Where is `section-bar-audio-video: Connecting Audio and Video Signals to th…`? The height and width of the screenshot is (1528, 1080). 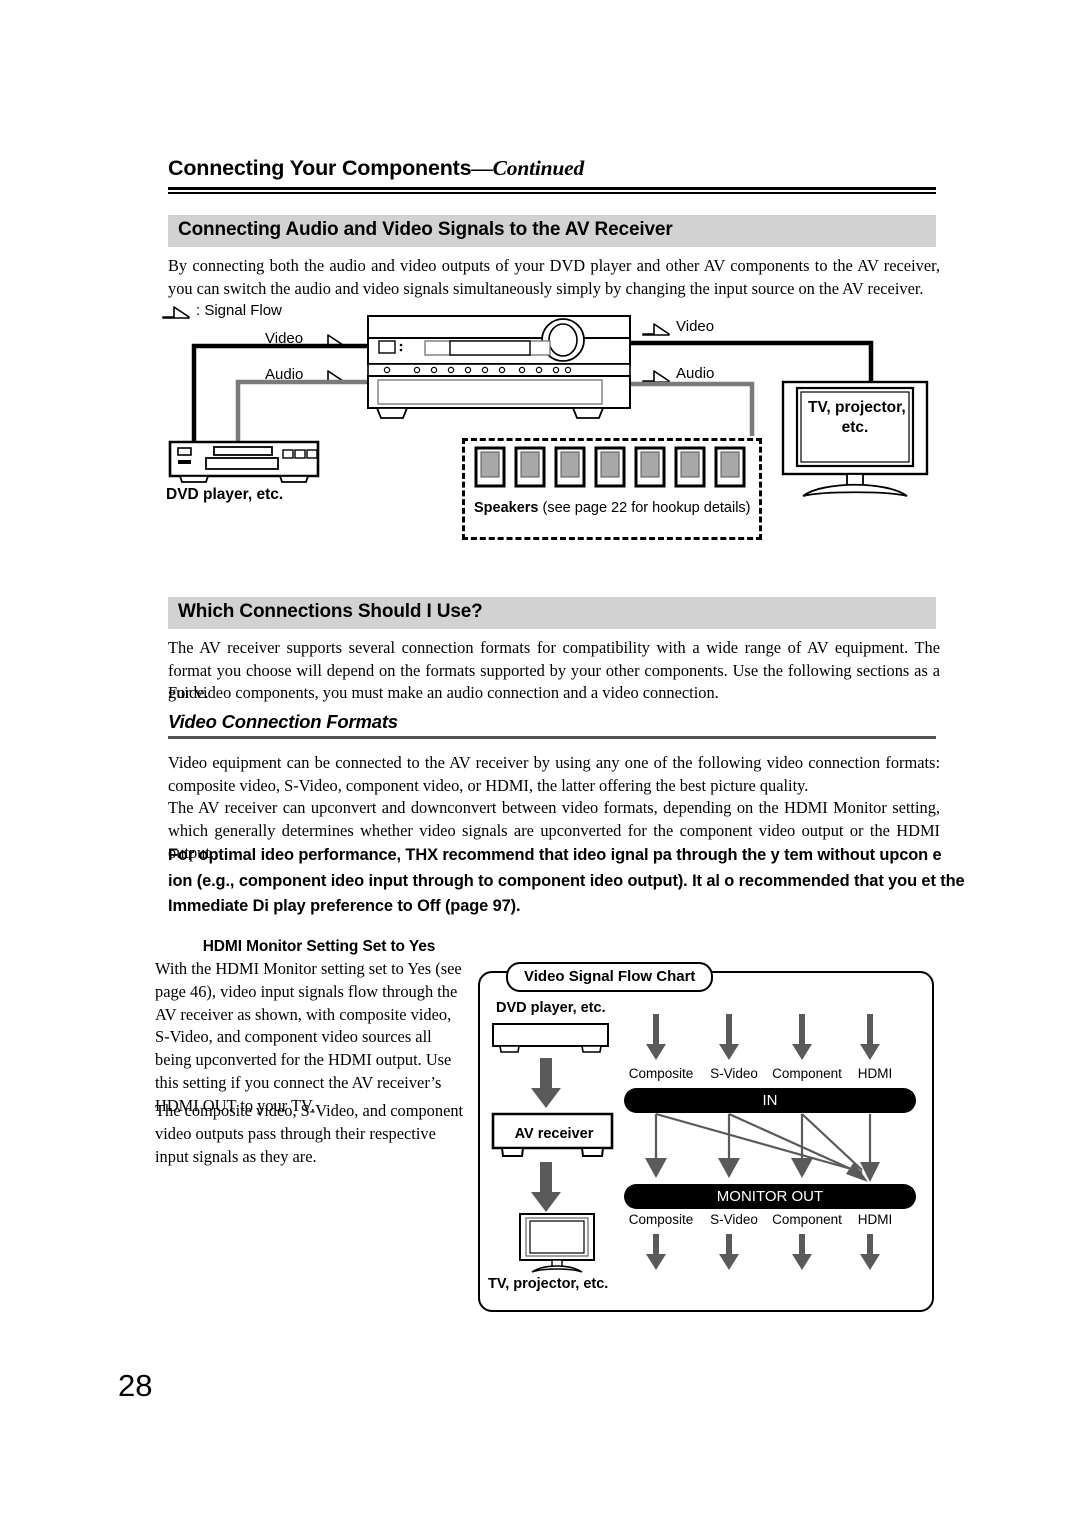 section-bar-audio-video: Connecting Audio and Video Signals to th… is located at coordinates (552, 231).